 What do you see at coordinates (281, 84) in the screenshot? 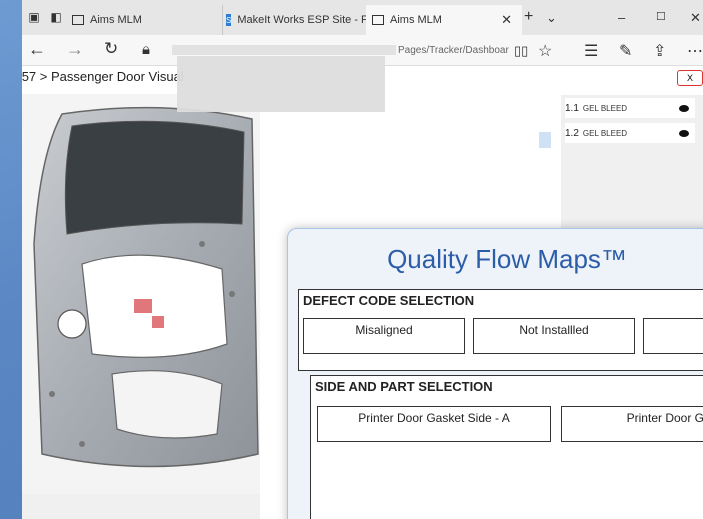
I see `redaction-overlay` at bounding box center [281, 84].